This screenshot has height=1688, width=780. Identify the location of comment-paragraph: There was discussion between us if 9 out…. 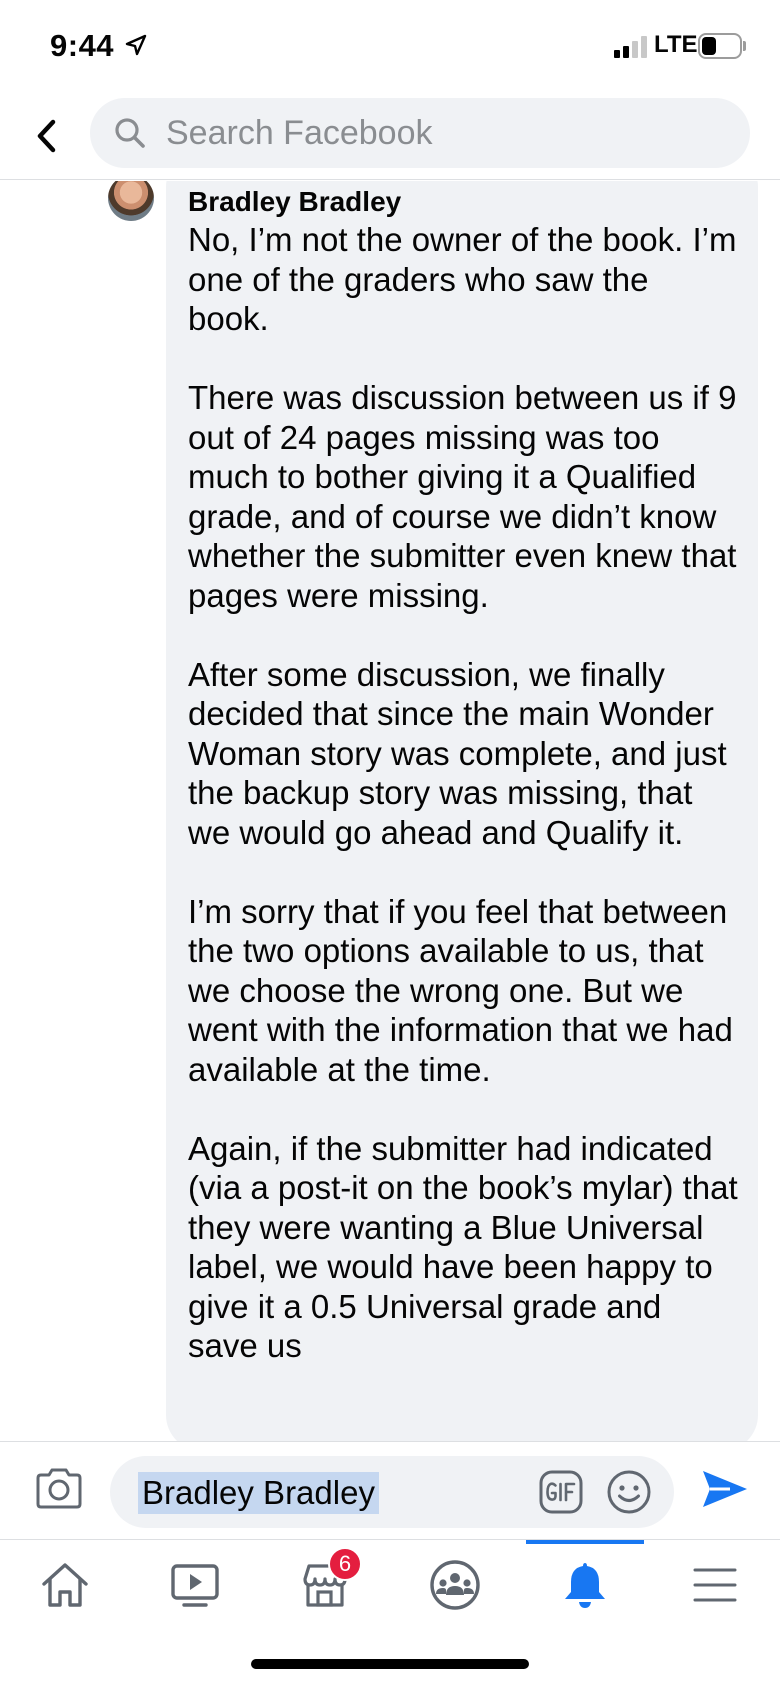
(462, 496).